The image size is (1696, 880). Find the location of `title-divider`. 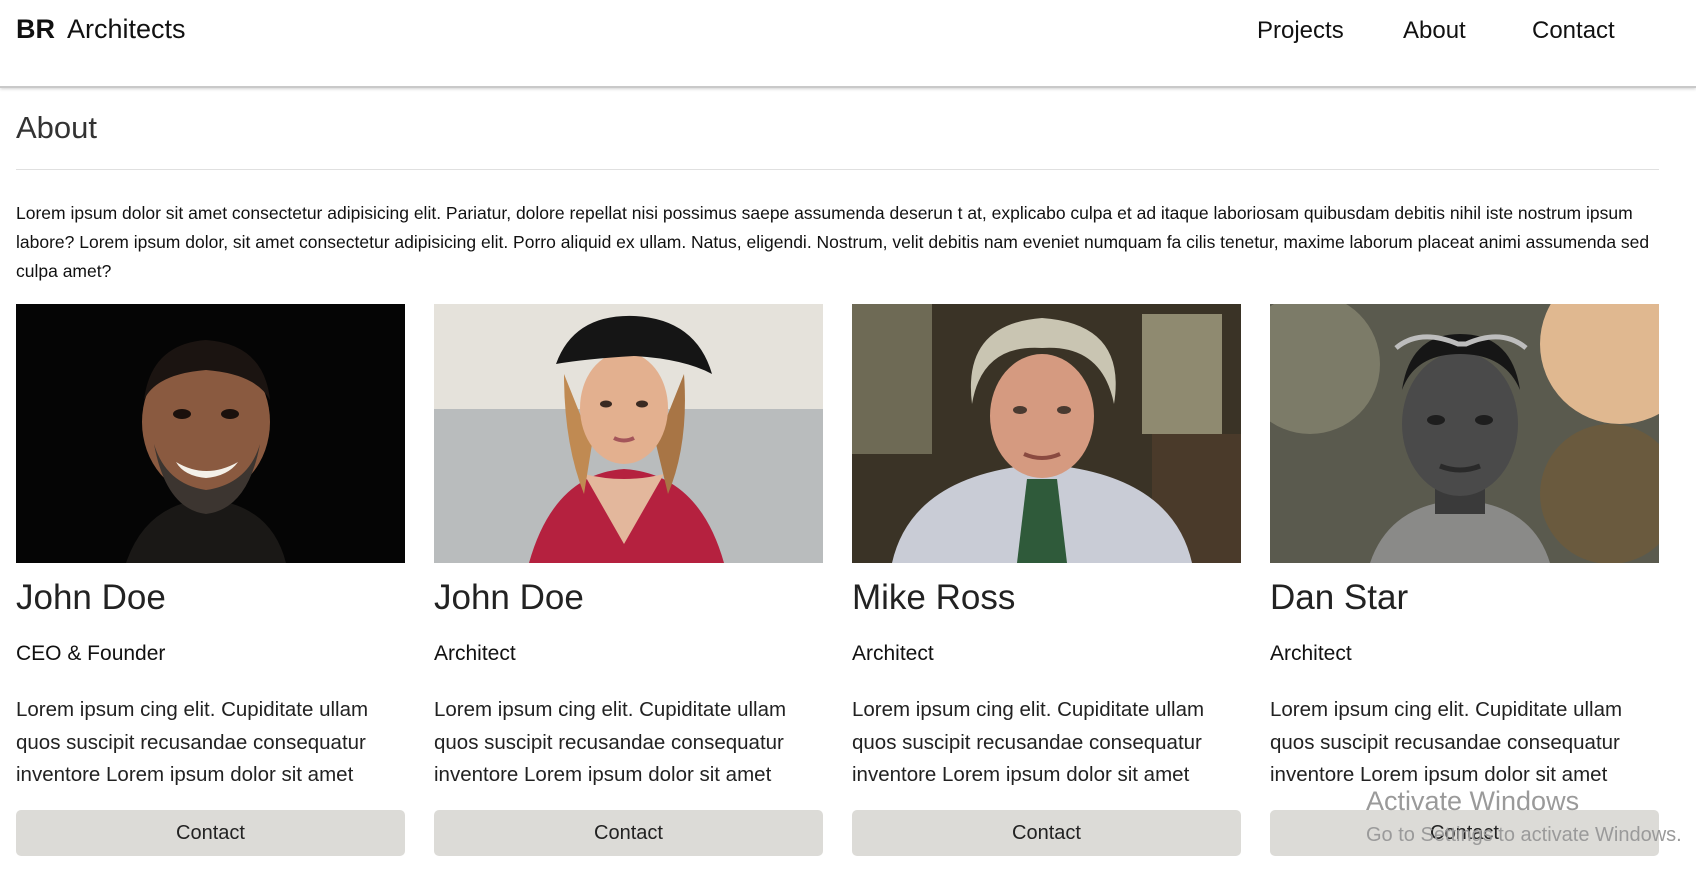

title-divider is located at coordinates (837, 169).